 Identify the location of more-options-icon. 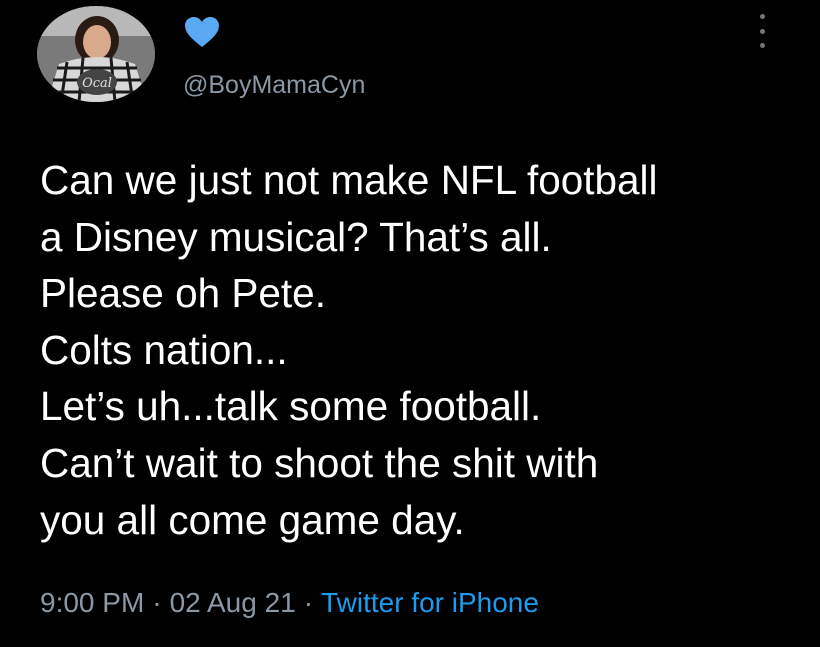
(762, 31).